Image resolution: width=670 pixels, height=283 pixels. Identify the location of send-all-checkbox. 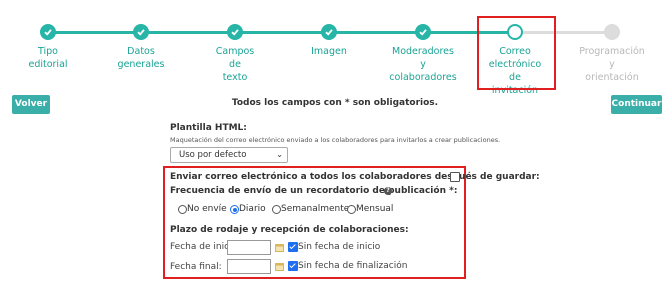
(455, 177).